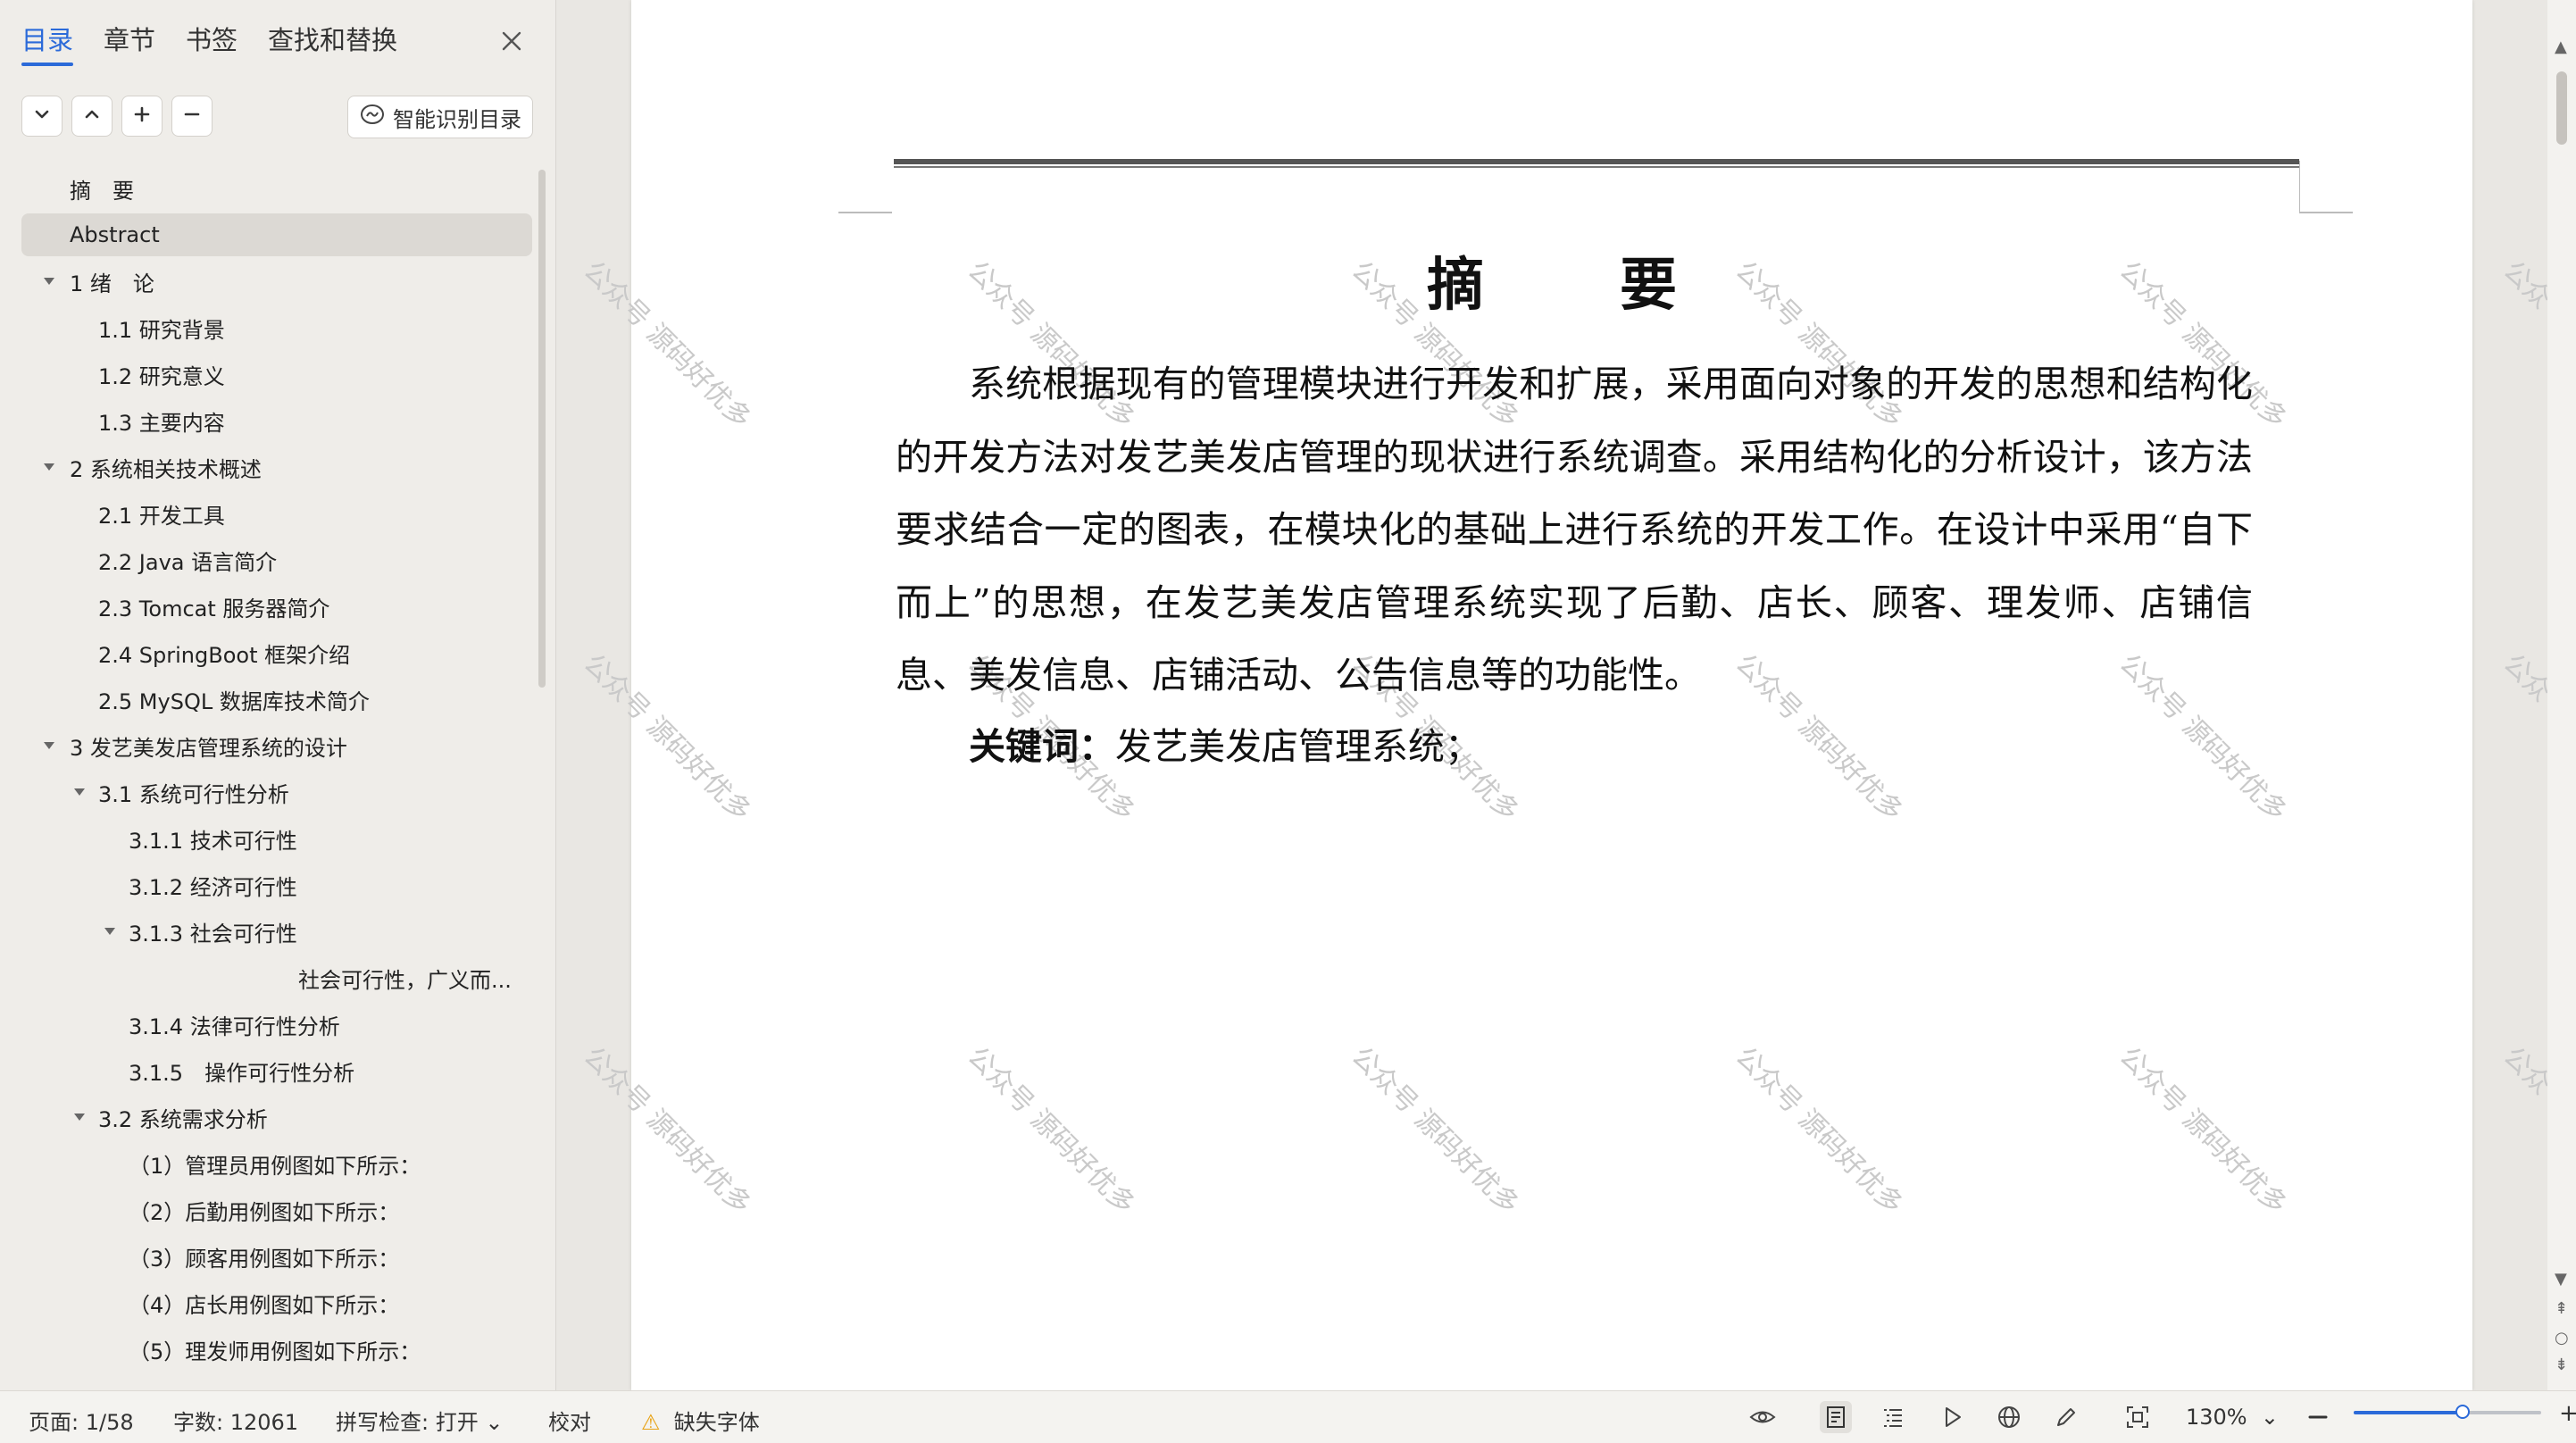  What do you see at coordinates (161, 376) in the screenshot?
I see `toc-item-label: 1.2 研究意义` at bounding box center [161, 376].